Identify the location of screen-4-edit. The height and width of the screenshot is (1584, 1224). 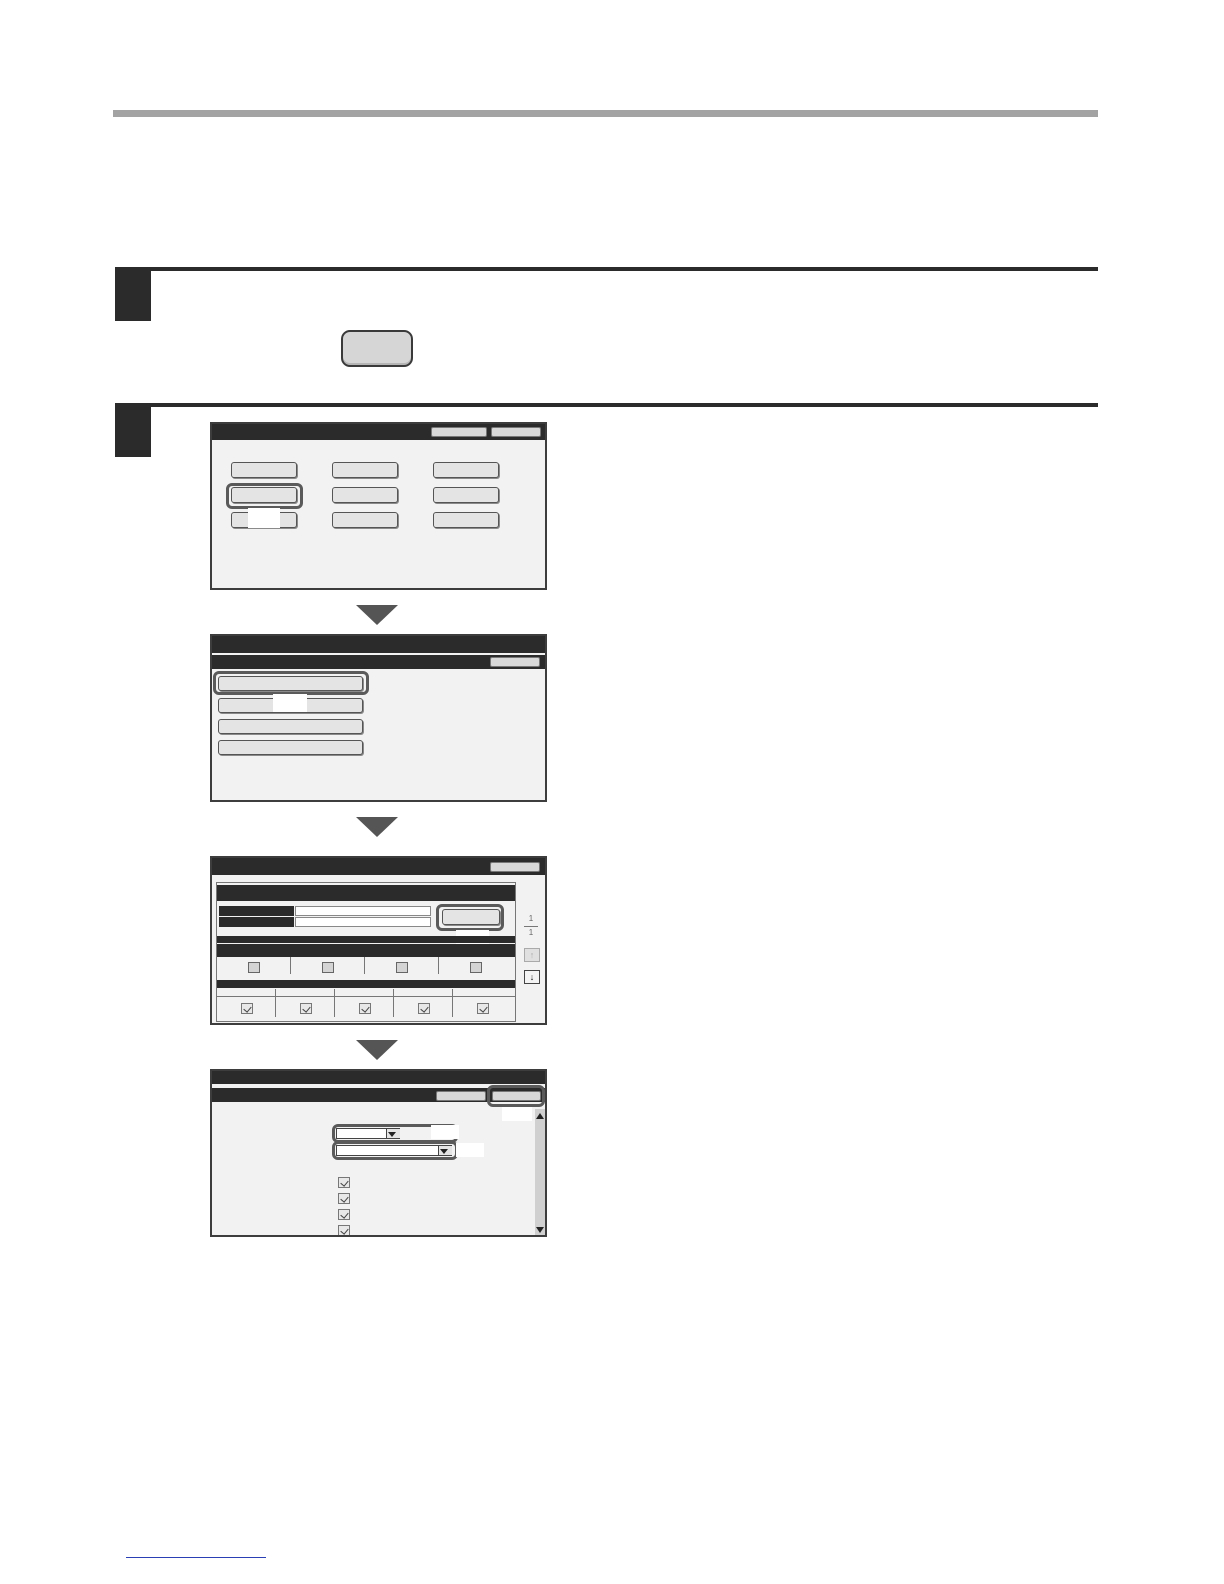
(378, 1153).